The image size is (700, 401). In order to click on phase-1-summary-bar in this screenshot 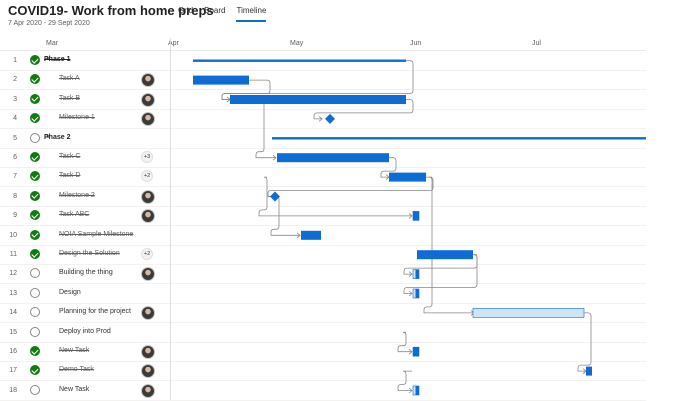, I will do `click(299, 60)`.